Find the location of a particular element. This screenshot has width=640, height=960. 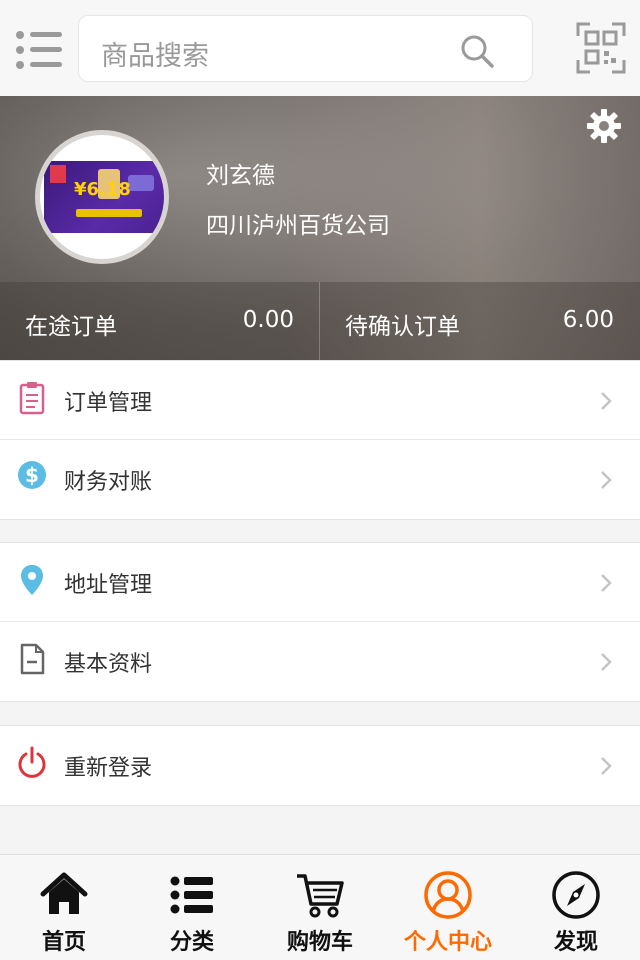

menu-item-label: 地址管理 is located at coordinates (108, 585).